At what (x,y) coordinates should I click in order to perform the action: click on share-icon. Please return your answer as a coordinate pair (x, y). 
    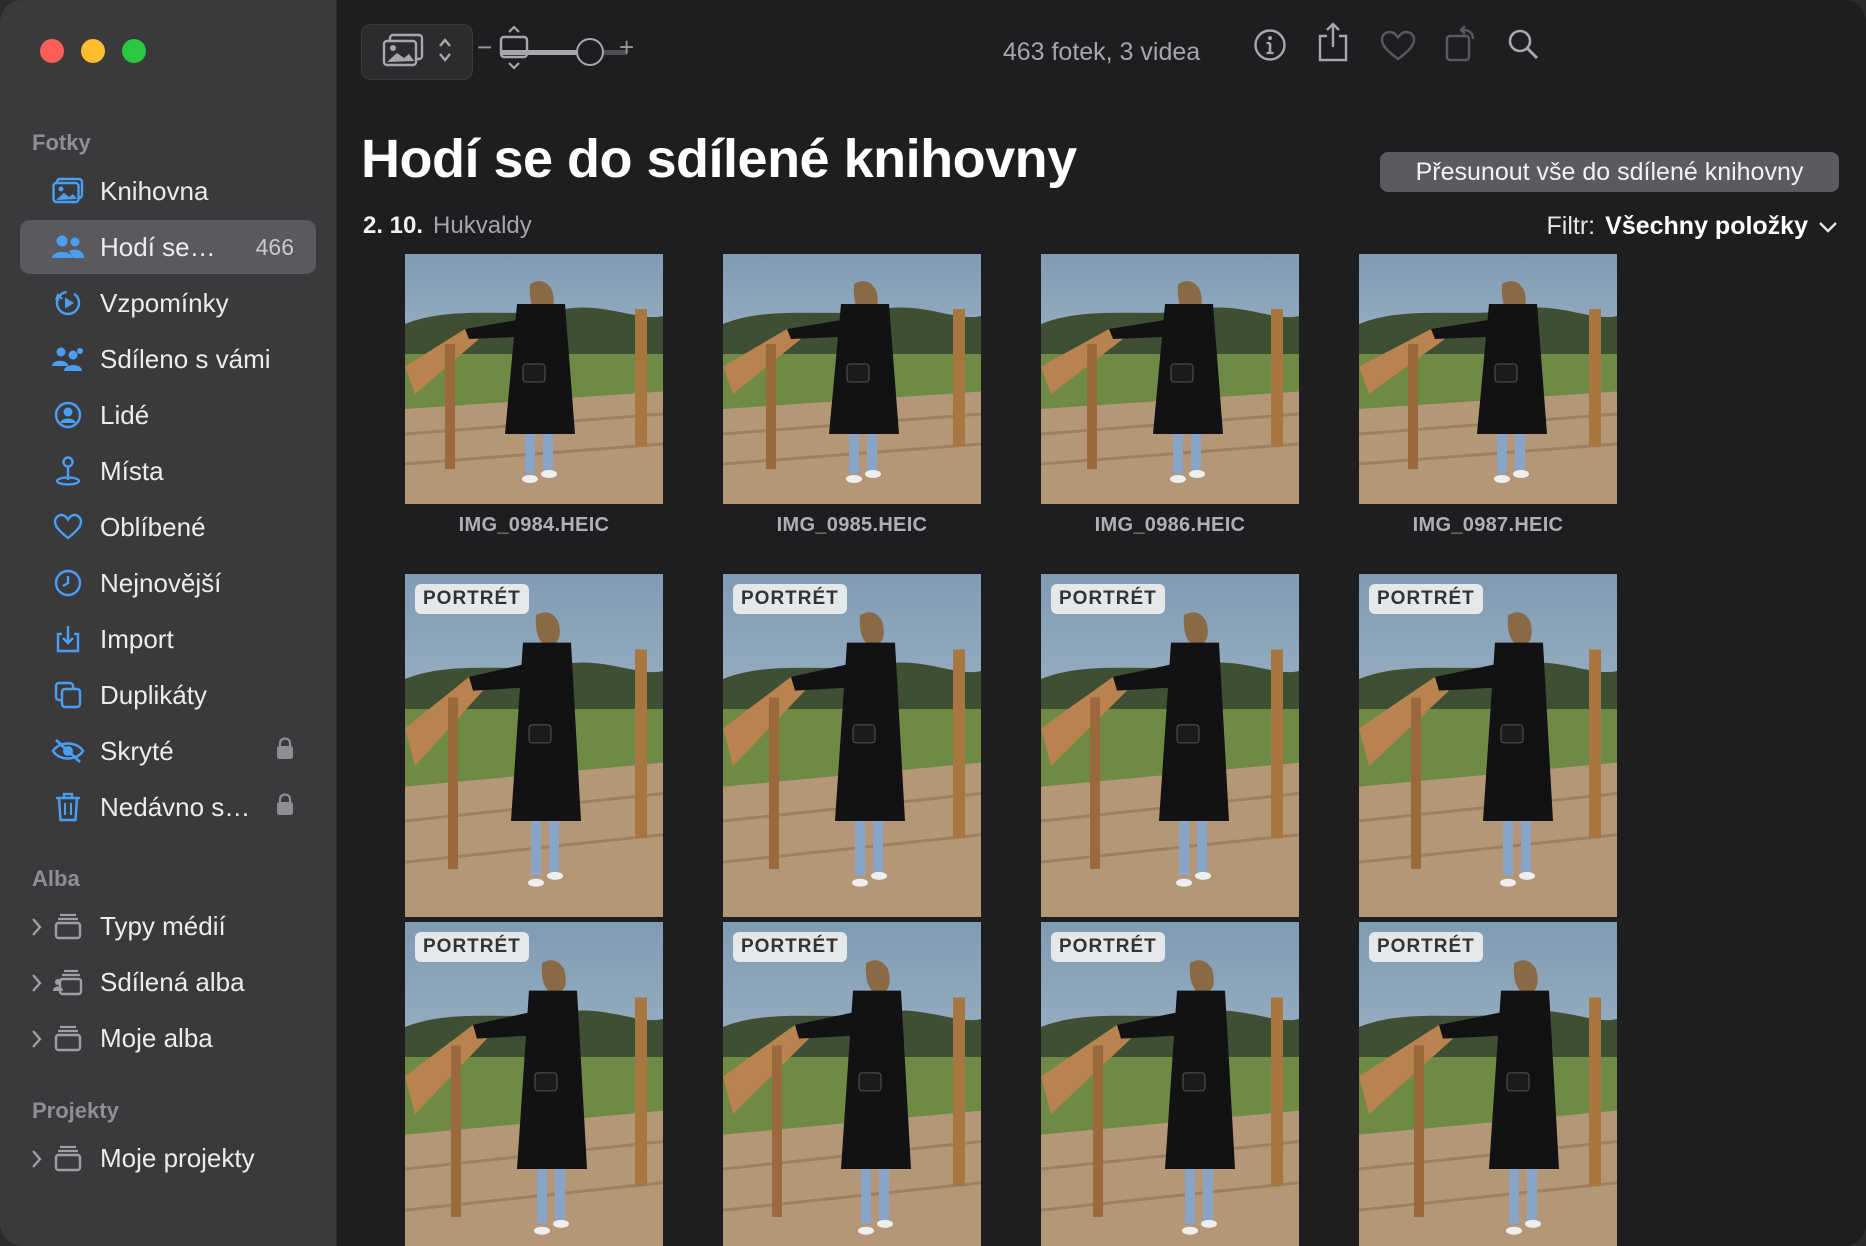
    Looking at the image, I should click on (1333, 42).